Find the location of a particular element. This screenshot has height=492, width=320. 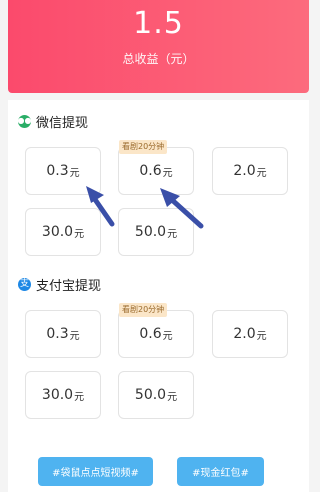

wechat-title-label: 微信提现 is located at coordinates (62, 123).